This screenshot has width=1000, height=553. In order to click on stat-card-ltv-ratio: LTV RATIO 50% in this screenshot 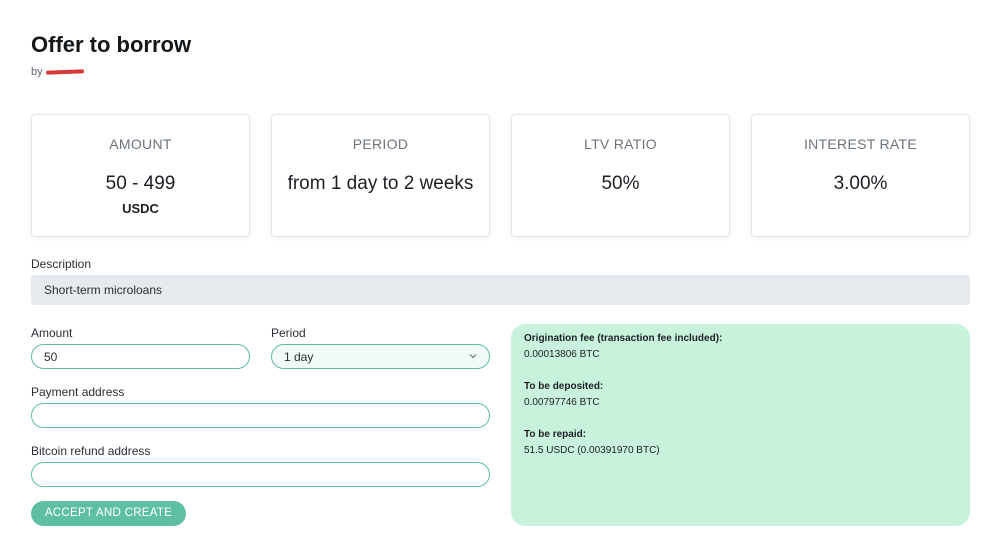, I will do `click(620, 175)`.